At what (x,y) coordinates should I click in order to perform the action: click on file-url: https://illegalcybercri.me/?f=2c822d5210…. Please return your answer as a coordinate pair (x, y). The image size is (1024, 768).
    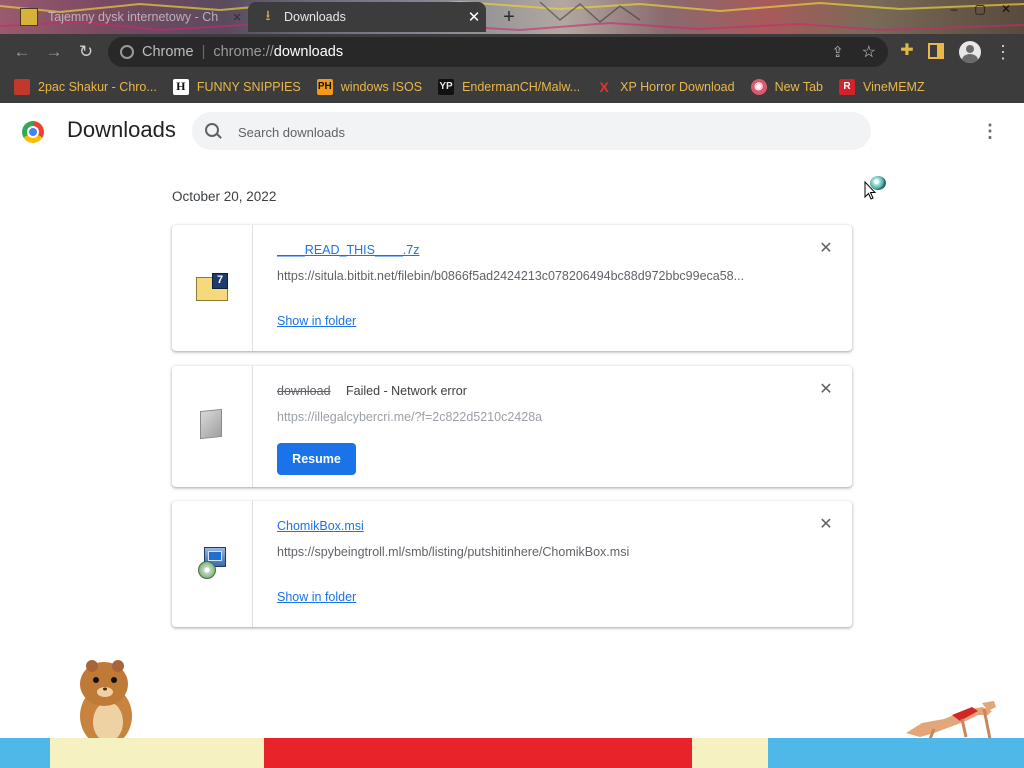
    Looking at the image, I should click on (409, 417).